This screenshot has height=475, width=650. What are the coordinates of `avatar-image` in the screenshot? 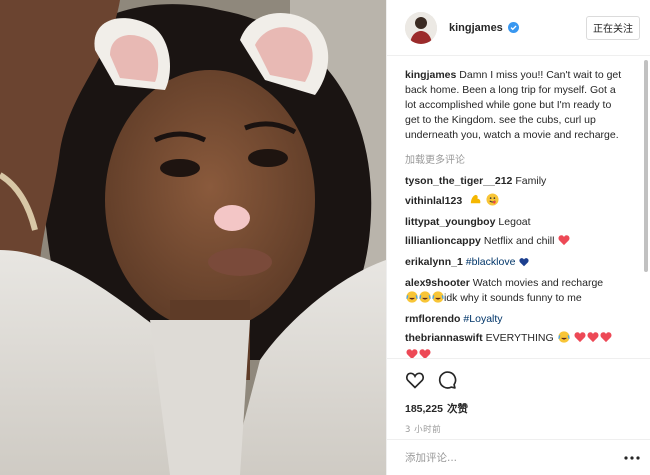 It's located at (421, 27).